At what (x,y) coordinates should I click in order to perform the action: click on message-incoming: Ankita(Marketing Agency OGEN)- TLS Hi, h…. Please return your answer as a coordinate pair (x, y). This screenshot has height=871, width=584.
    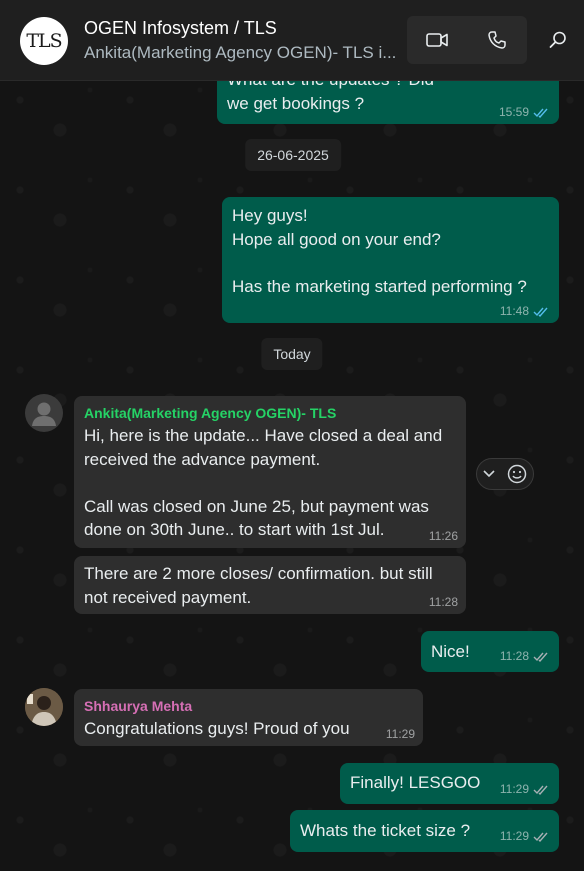
    Looking at the image, I should click on (270, 472).